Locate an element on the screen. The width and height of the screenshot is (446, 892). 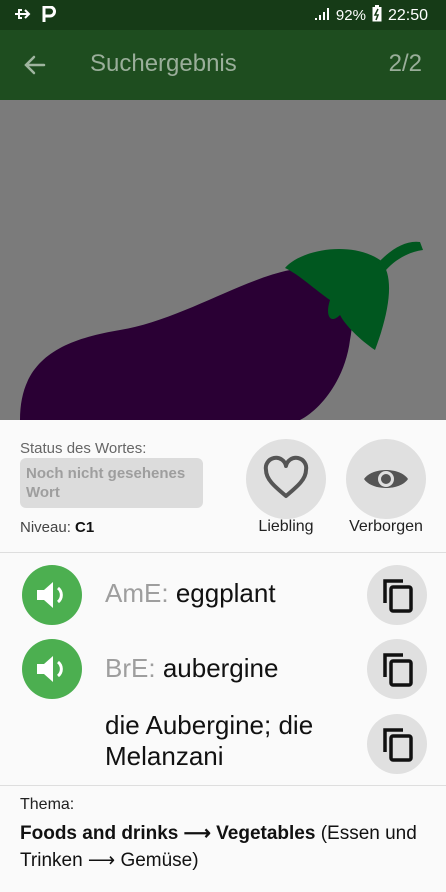
translation-word: aubergine is located at coordinates (220, 668).